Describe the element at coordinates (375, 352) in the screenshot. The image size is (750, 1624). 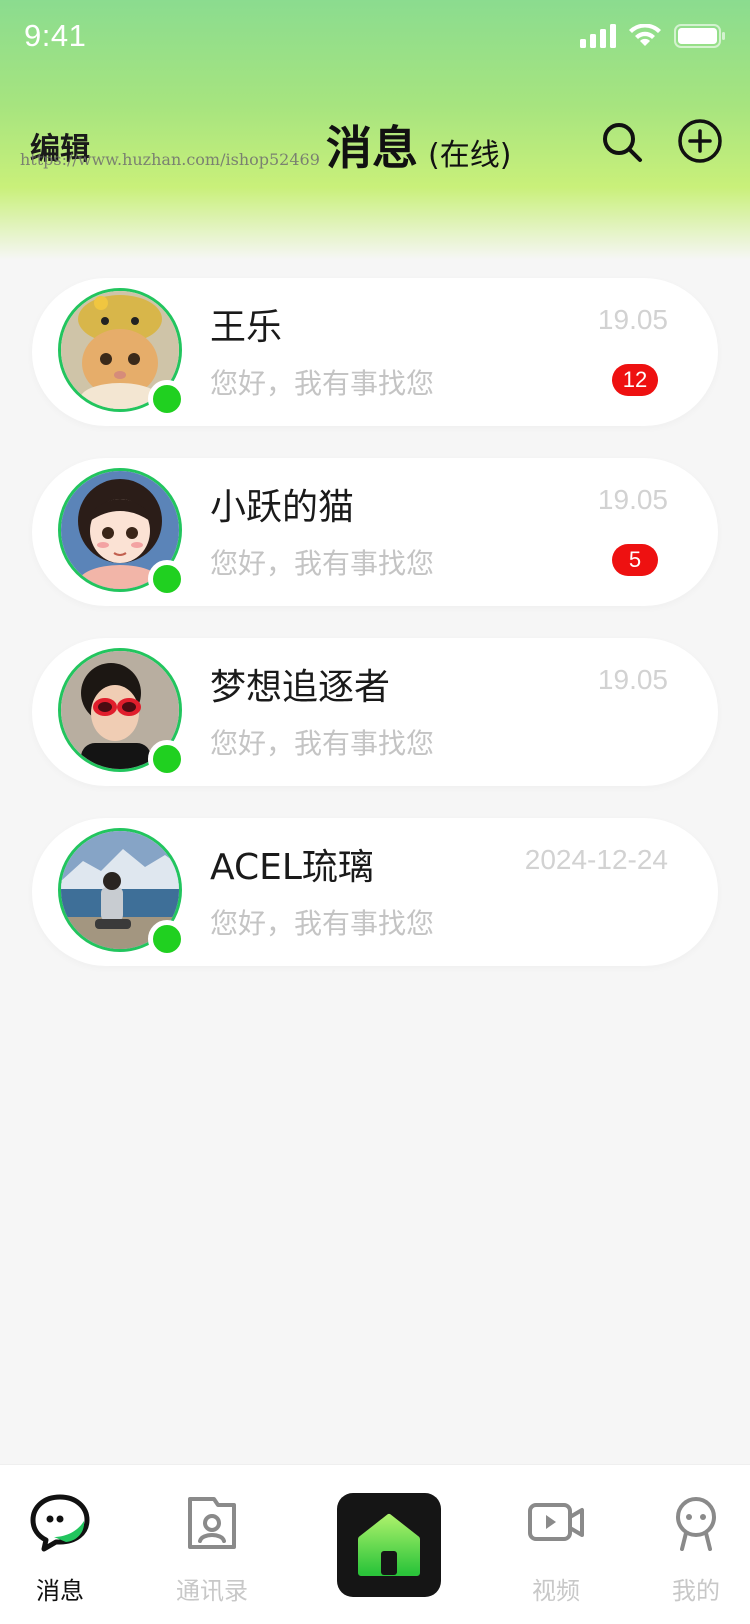
I see `chat-item: 王乐 19.05 您好，我有事找您 12` at that location.